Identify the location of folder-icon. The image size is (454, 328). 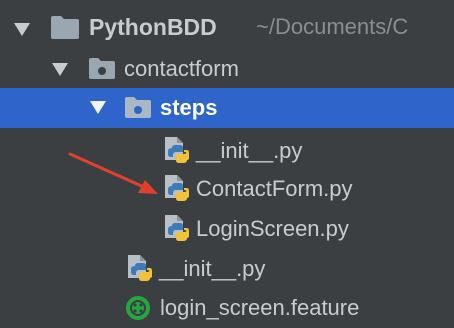
(65, 27).